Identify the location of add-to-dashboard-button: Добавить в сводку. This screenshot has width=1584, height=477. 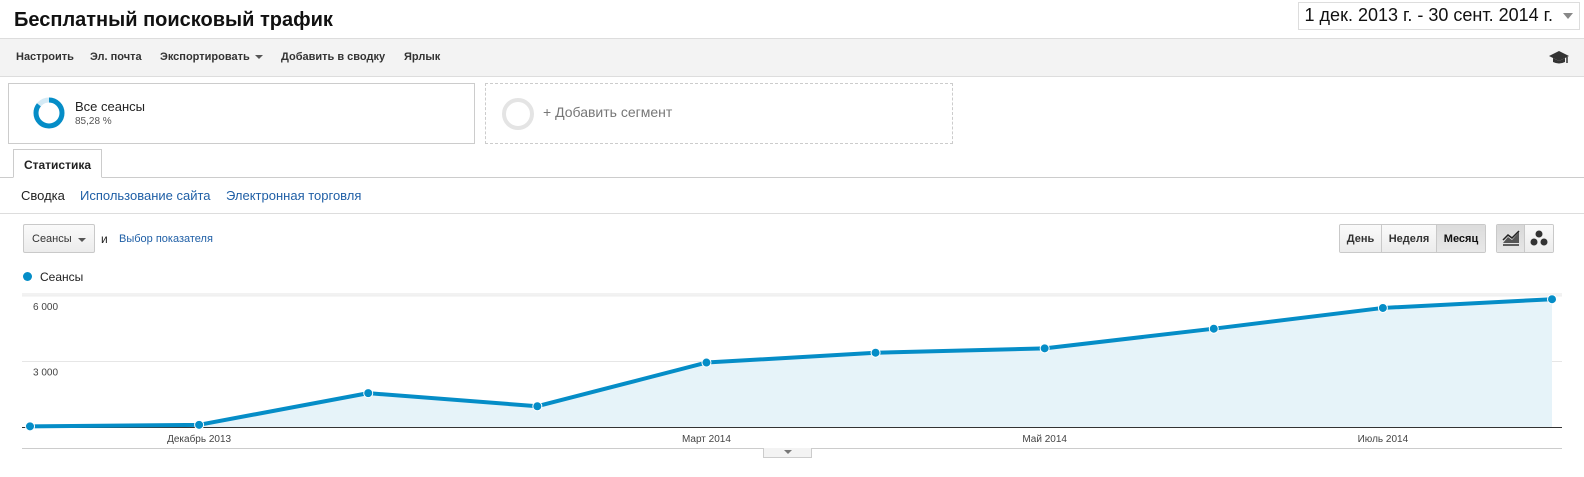
(333, 57).